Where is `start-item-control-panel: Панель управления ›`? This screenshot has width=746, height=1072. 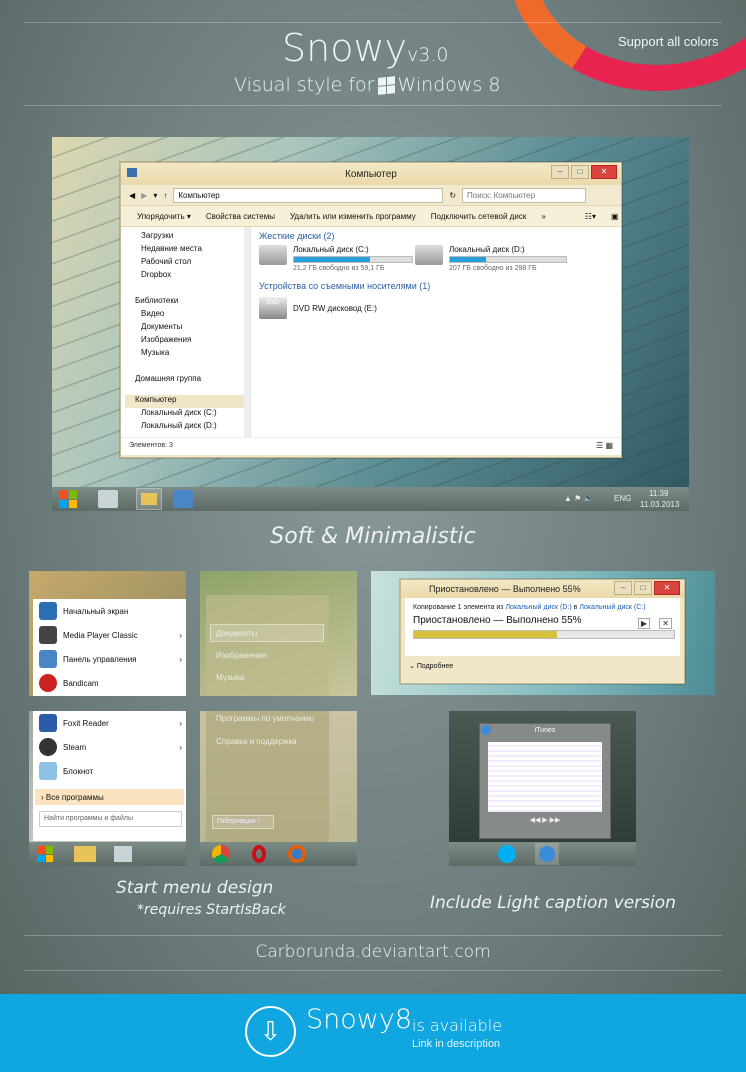
start-item-control-panel: Панель управления › is located at coordinates (109, 659).